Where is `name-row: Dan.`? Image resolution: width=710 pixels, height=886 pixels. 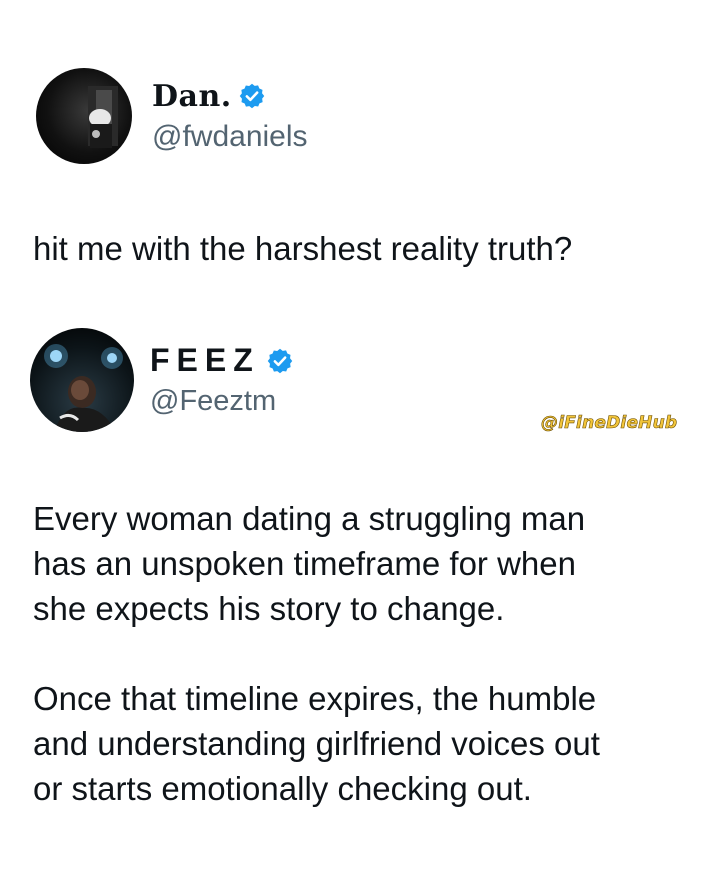
name-row: Dan. is located at coordinates (230, 96).